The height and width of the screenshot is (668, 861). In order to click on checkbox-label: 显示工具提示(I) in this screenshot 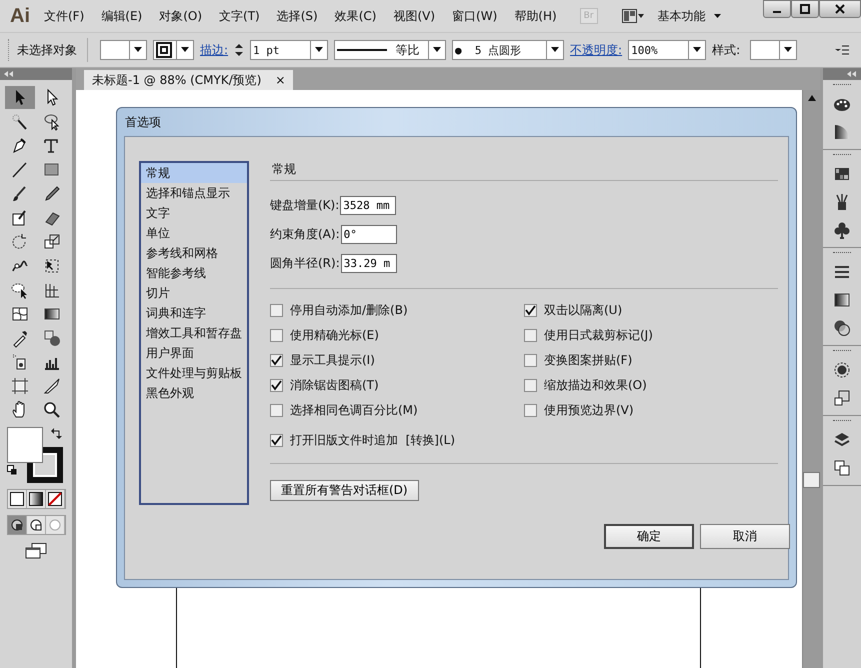, I will do `click(332, 360)`.